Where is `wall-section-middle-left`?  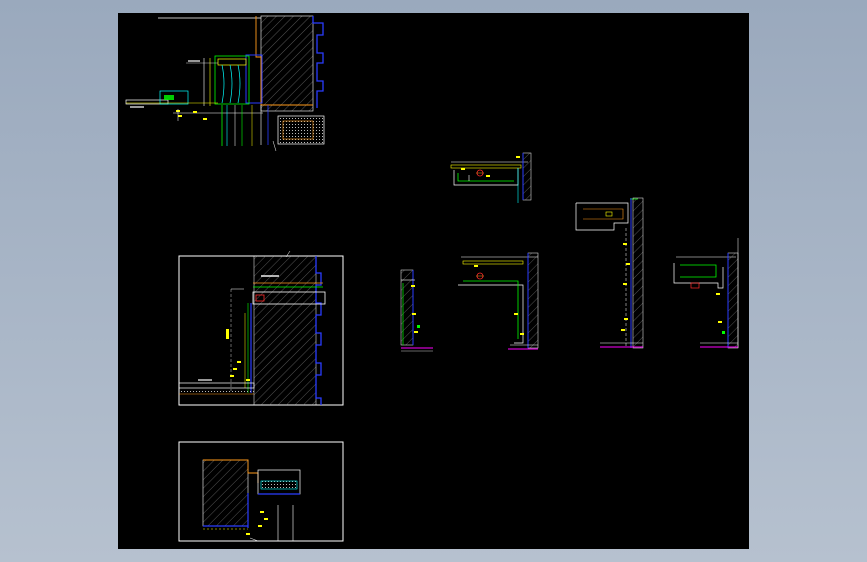
wall-section-middle-left is located at coordinates (261, 328).